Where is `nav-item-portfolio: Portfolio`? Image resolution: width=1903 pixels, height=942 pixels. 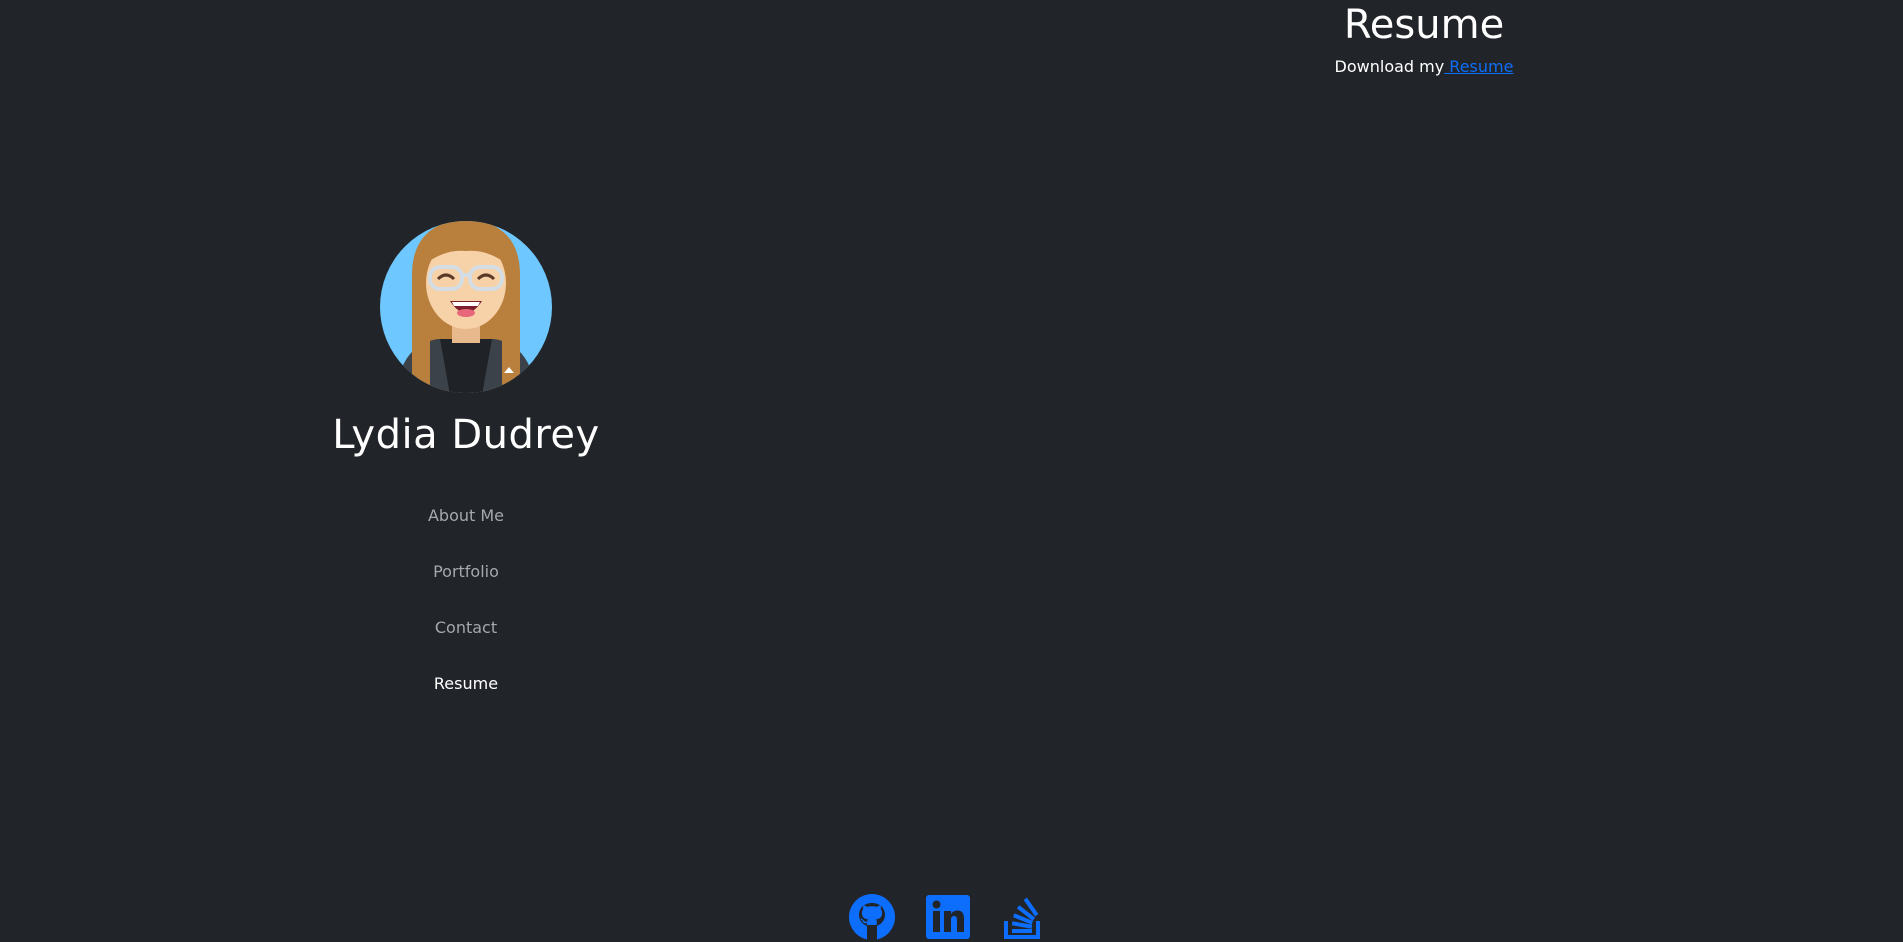 nav-item-portfolio: Portfolio is located at coordinates (466, 571).